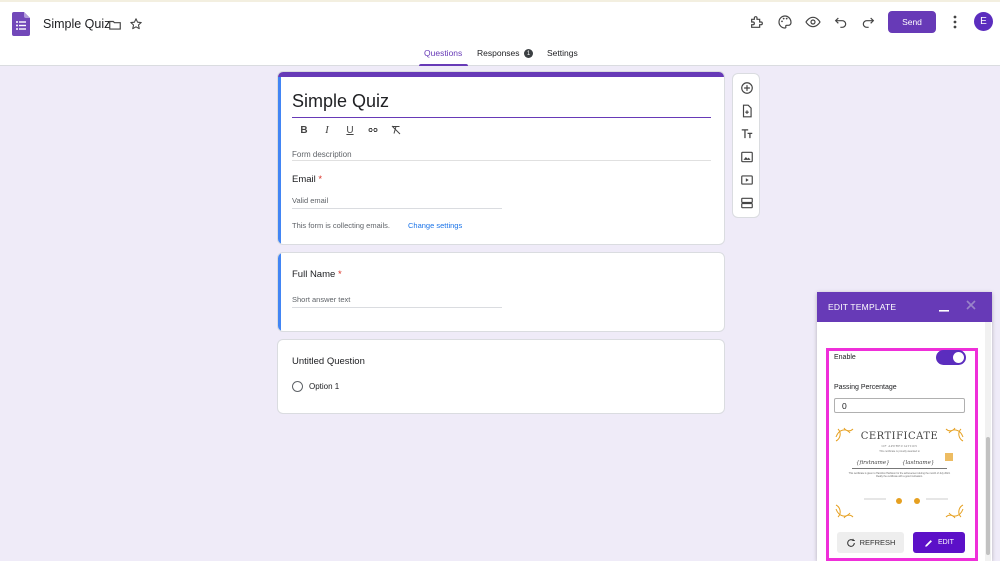 The height and width of the screenshot is (561, 1000). I want to click on question-title: Untitled Question, so click(328, 361).